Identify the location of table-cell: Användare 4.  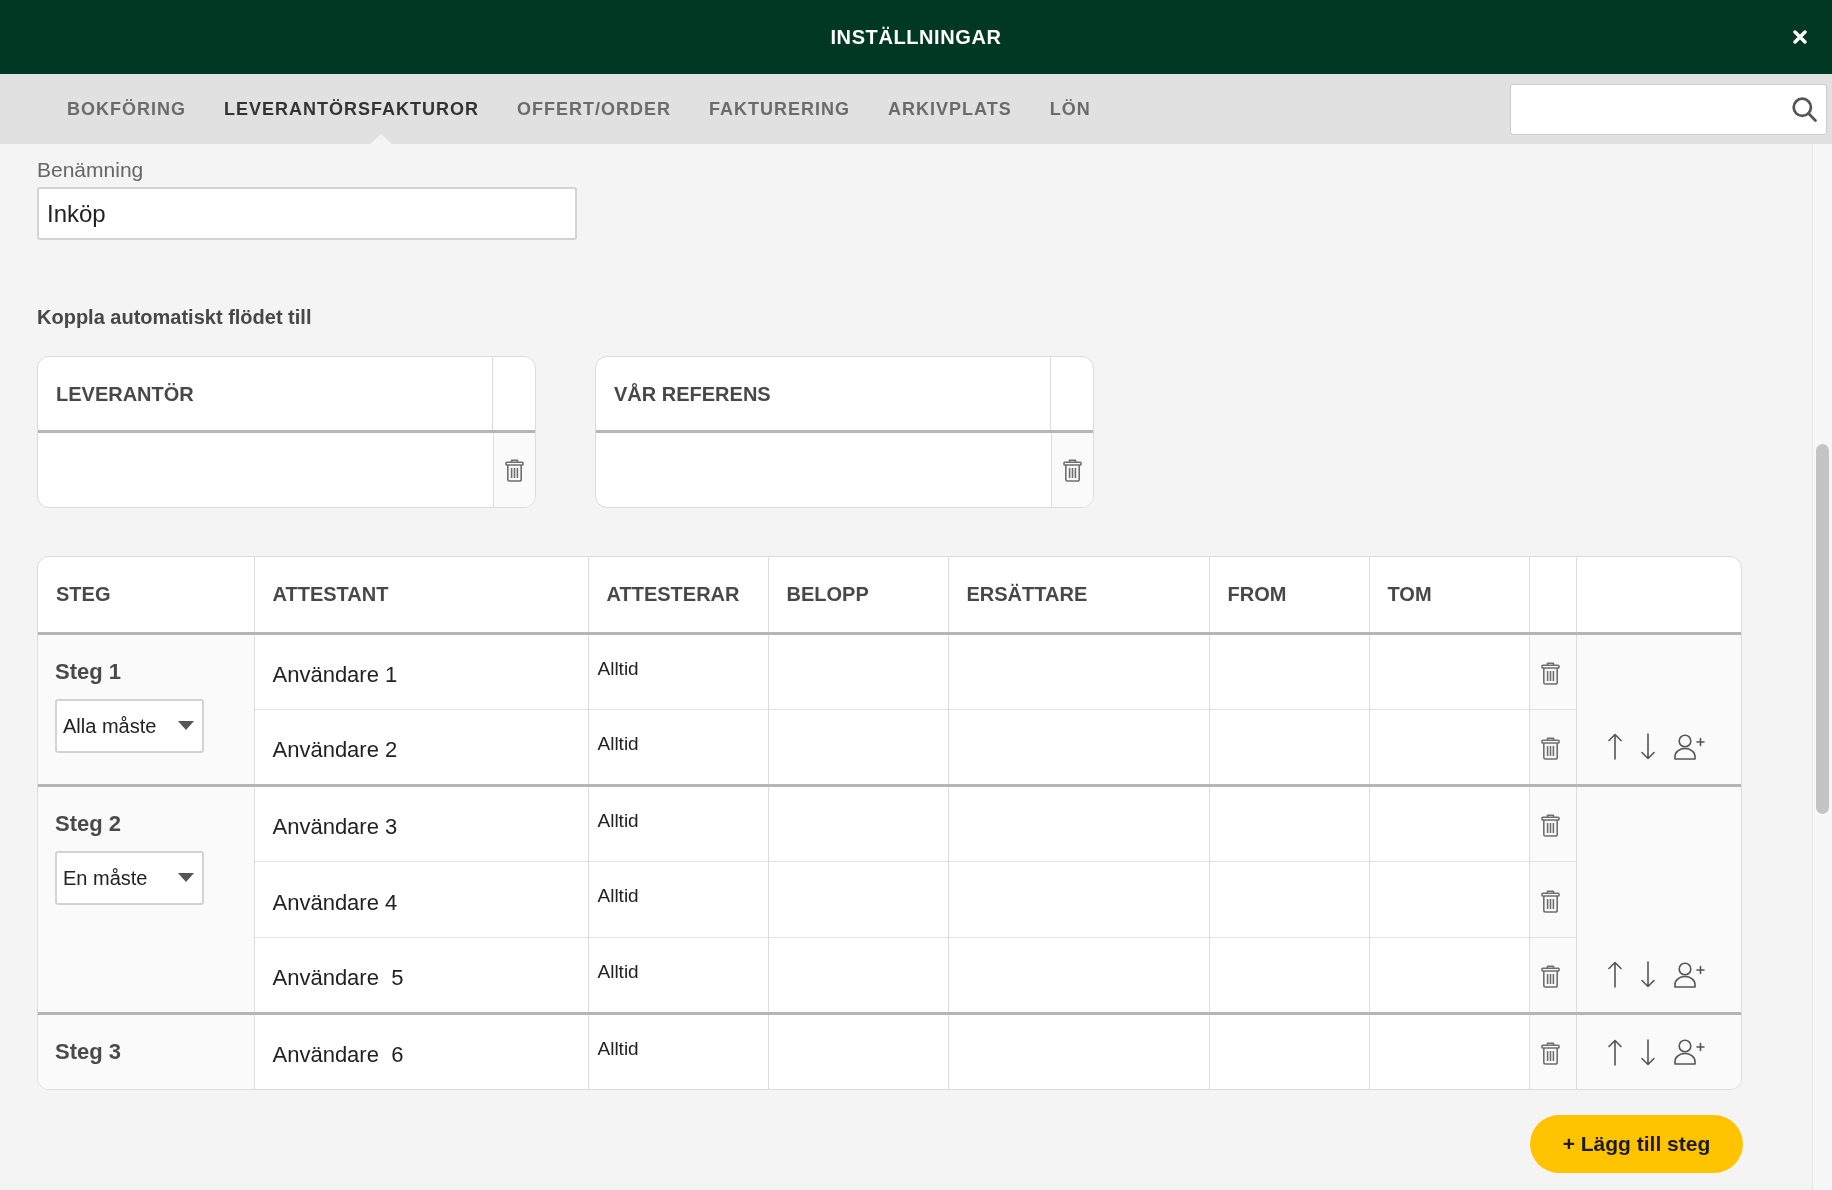
(421, 899).